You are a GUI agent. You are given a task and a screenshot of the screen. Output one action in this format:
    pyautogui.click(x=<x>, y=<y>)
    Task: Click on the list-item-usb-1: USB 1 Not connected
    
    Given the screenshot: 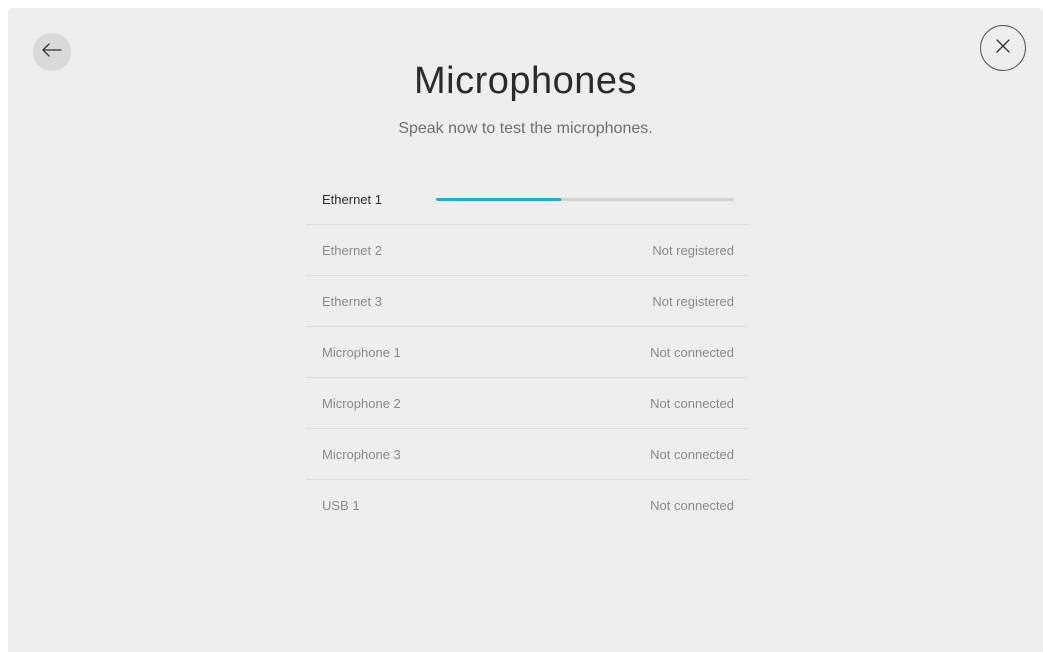 What is the action you would take?
    pyautogui.click(x=527, y=505)
    